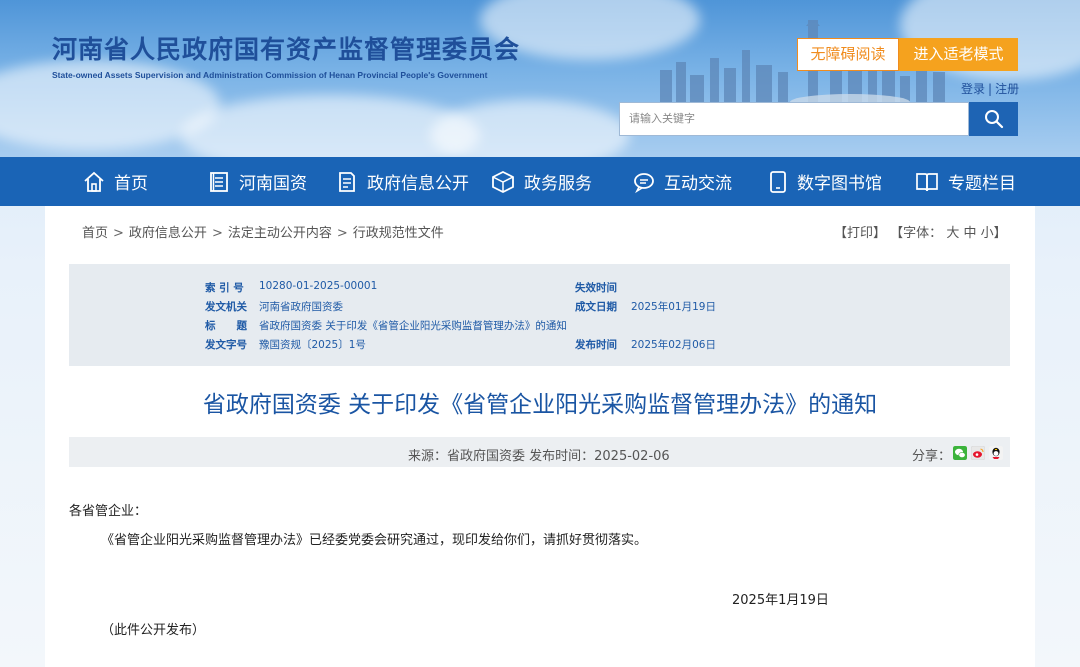 The height and width of the screenshot is (667, 1080). Describe the element at coordinates (347, 181) in the screenshot. I see `document-icon` at that location.